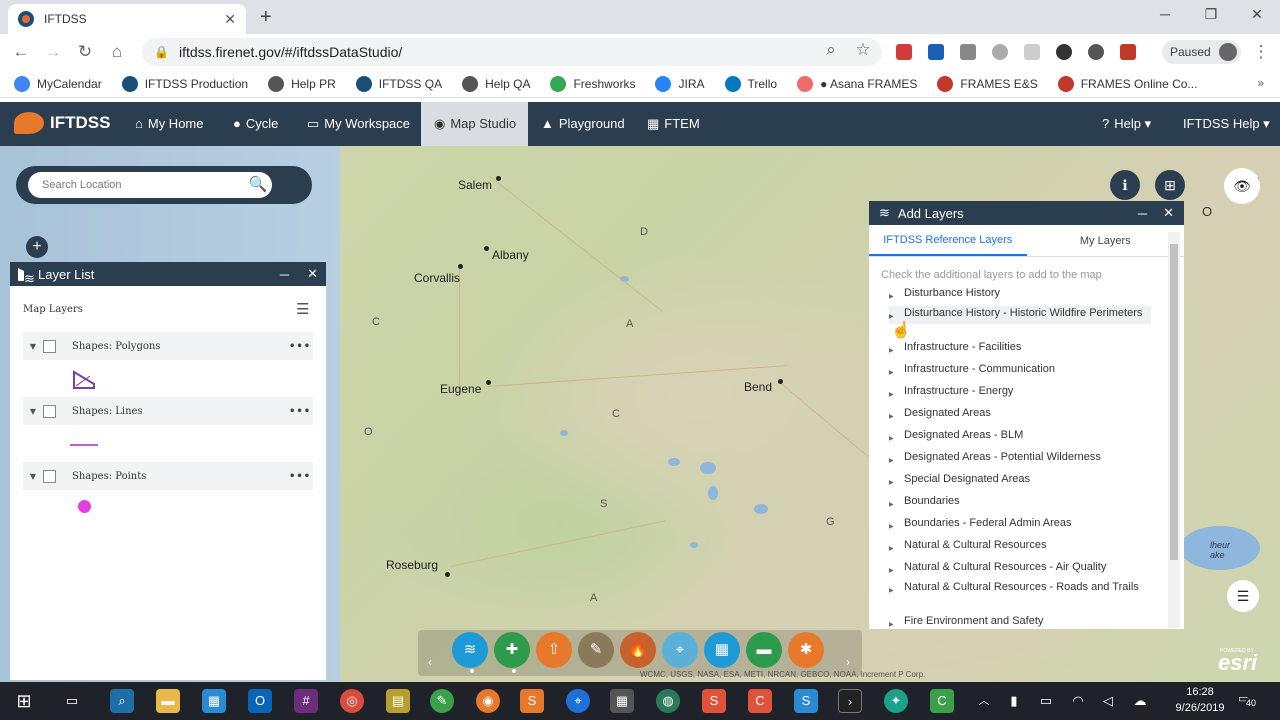  I want to click on reference-layer-item: ▶ Designated Areas, so click(1020, 415).